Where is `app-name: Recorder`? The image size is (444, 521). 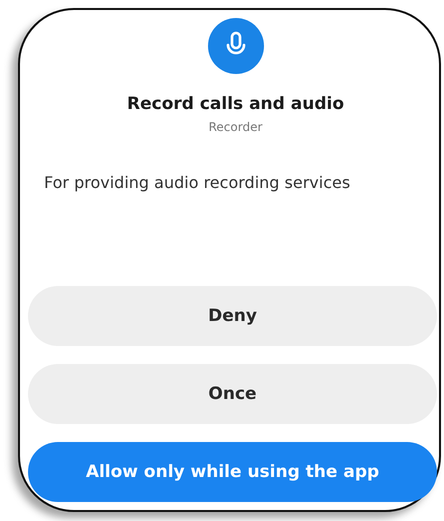 app-name: Recorder is located at coordinates (235, 127).